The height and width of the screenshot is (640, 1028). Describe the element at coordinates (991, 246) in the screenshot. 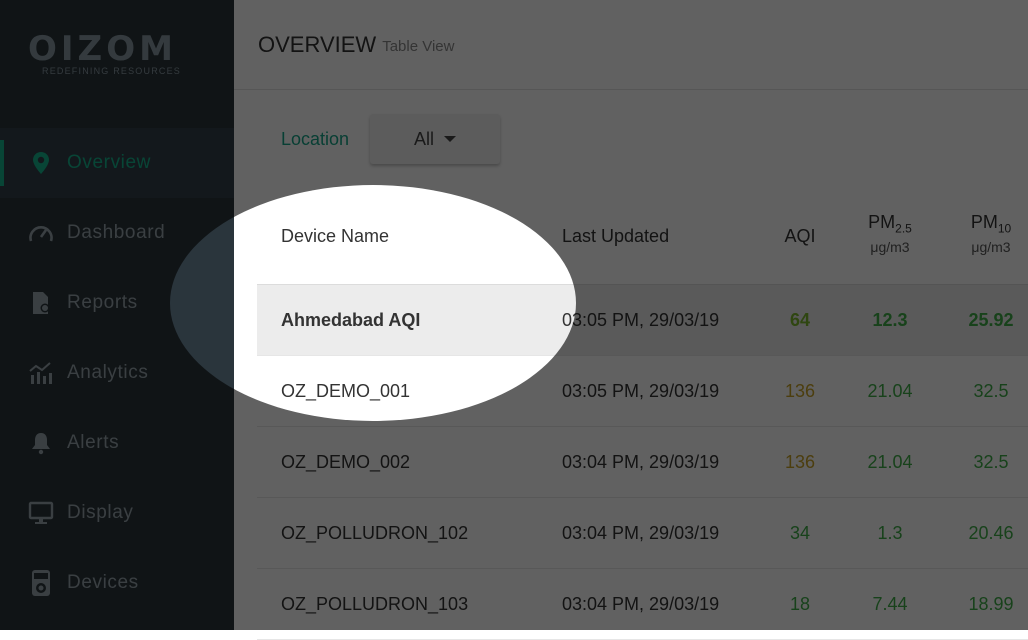

I see `pm10-unit: μg/m3` at that location.